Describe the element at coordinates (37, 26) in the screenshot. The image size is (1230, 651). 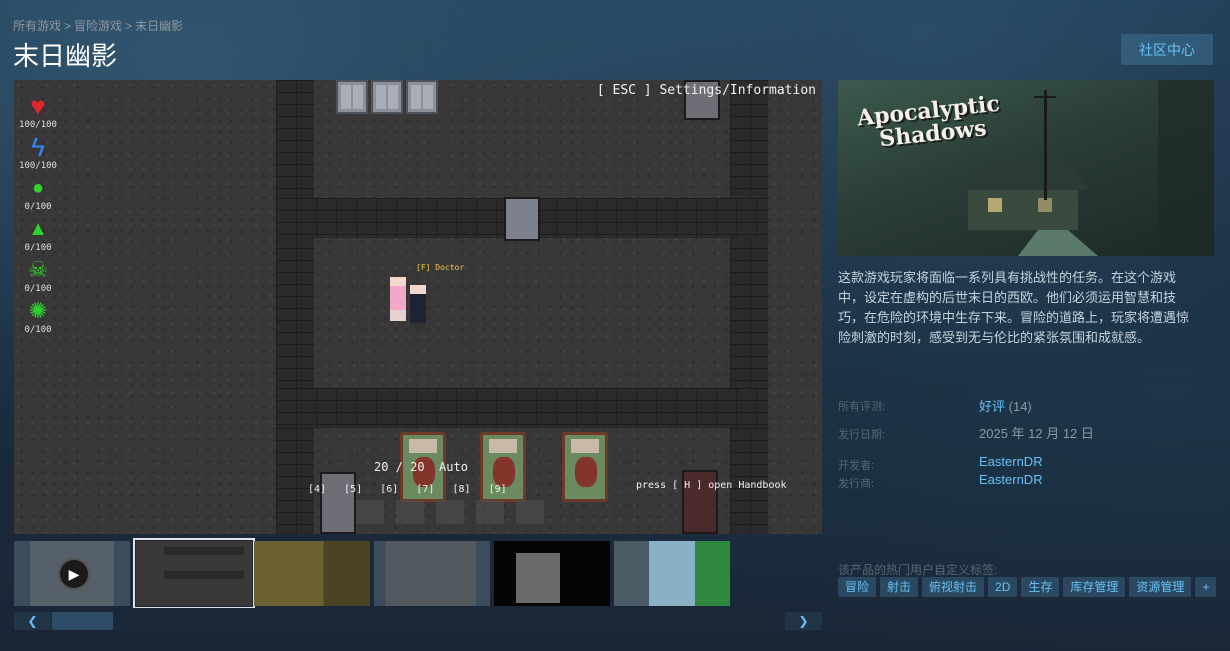
I see `breadcrumb-all-games: 所有游戏` at that location.